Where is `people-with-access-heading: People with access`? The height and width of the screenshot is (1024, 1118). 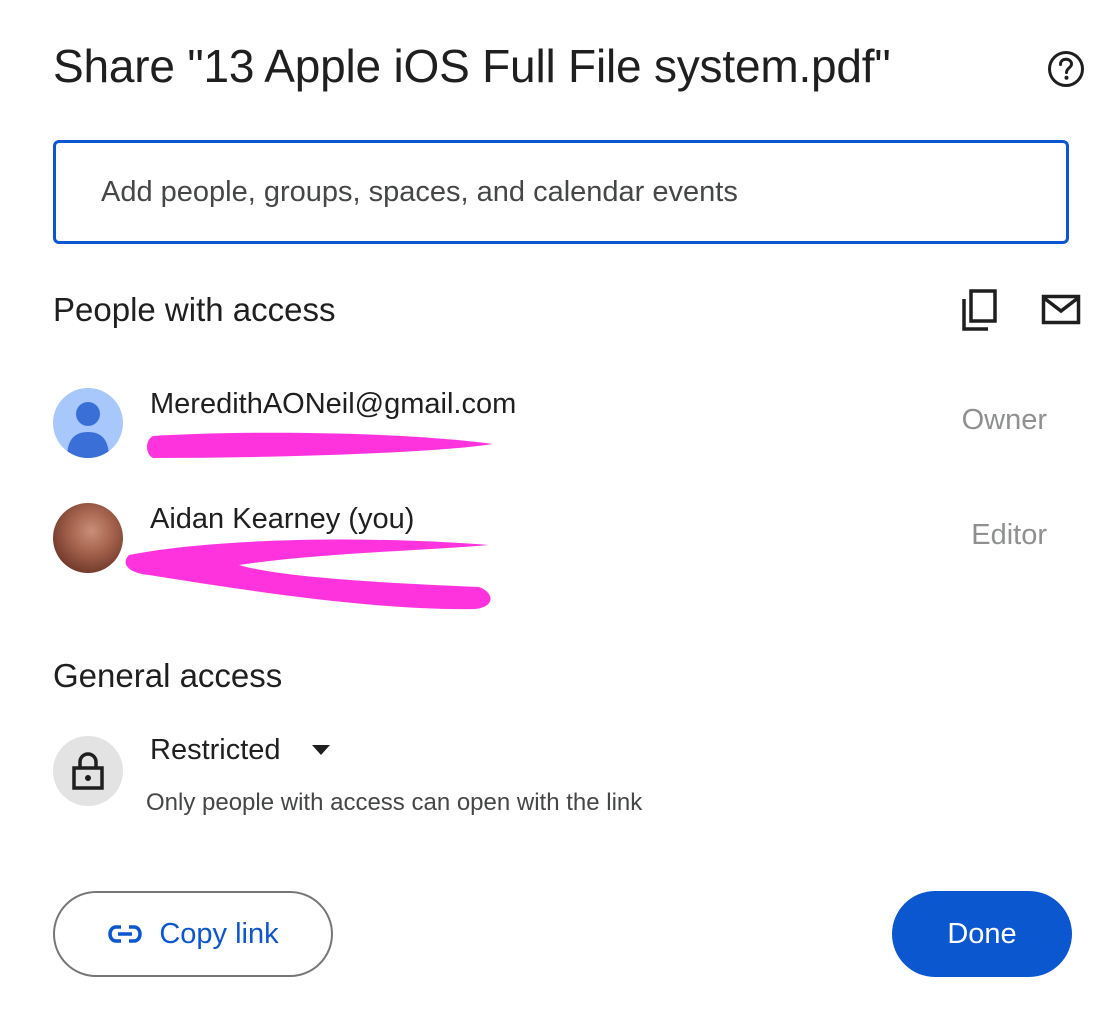
people-with-access-heading: People with access is located at coordinates (194, 309).